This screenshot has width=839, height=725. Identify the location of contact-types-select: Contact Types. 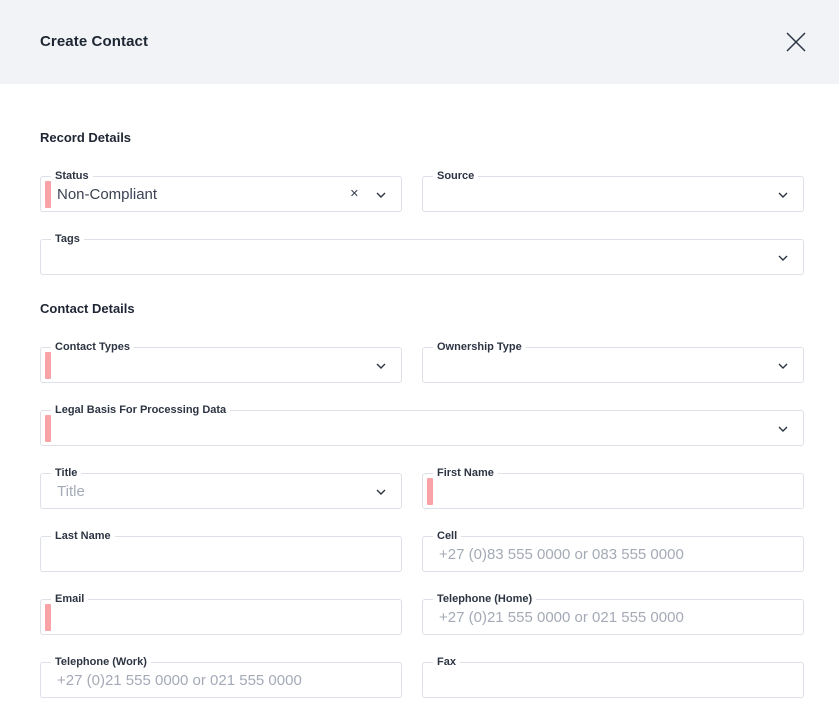
(221, 361).